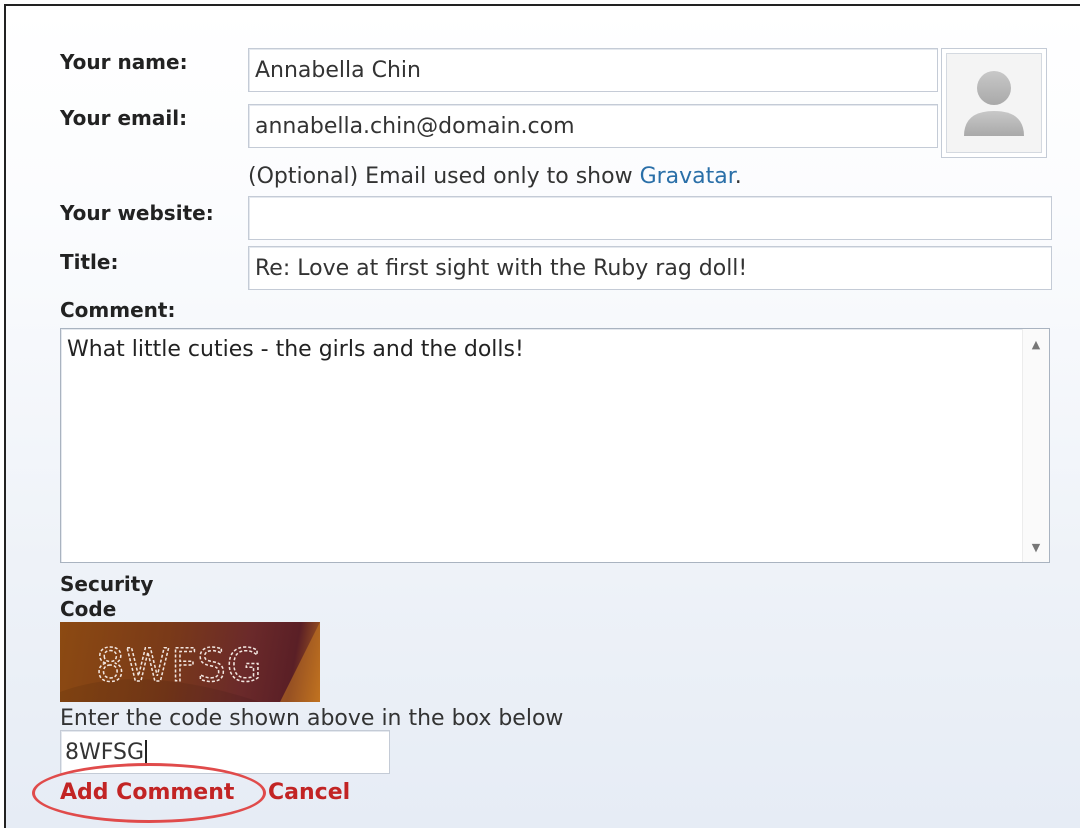 This screenshot has height=828, width=1080. I want to click on cancel-actions: Cancel, so click(309, 793).